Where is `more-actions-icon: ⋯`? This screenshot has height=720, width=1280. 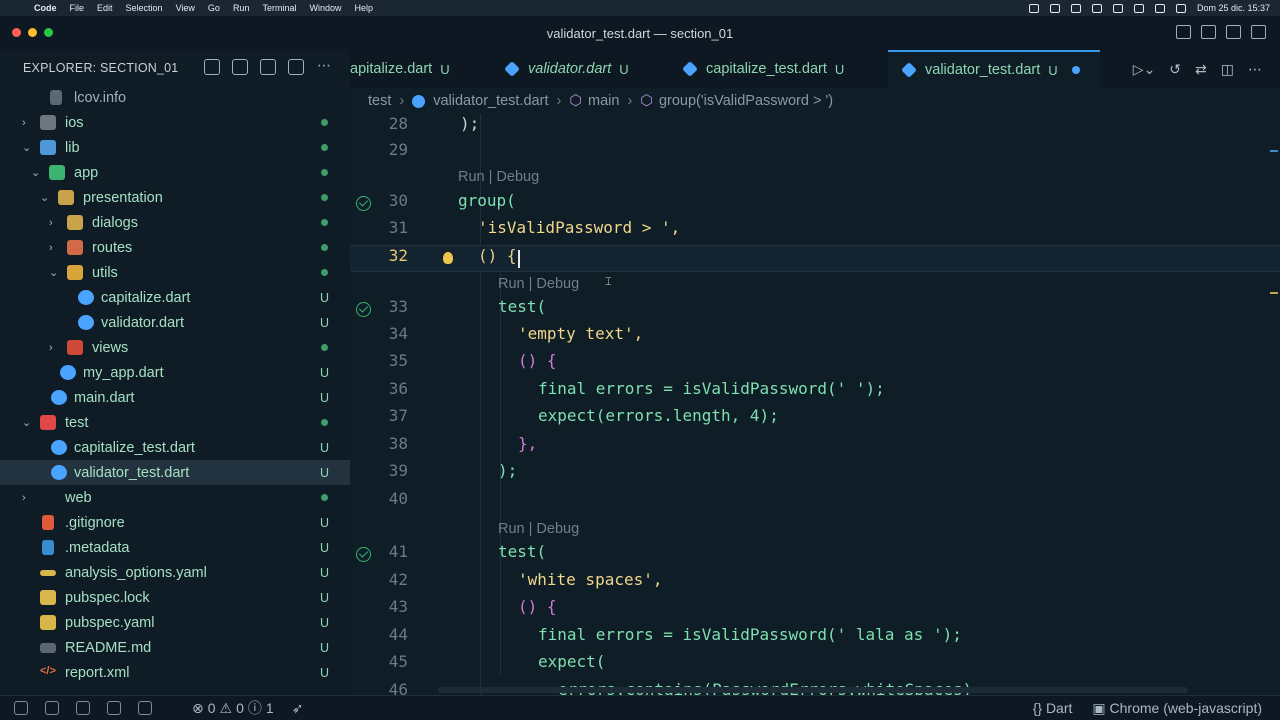 more-actions-icon: ⋯ is located at coordinates (1255, 69).